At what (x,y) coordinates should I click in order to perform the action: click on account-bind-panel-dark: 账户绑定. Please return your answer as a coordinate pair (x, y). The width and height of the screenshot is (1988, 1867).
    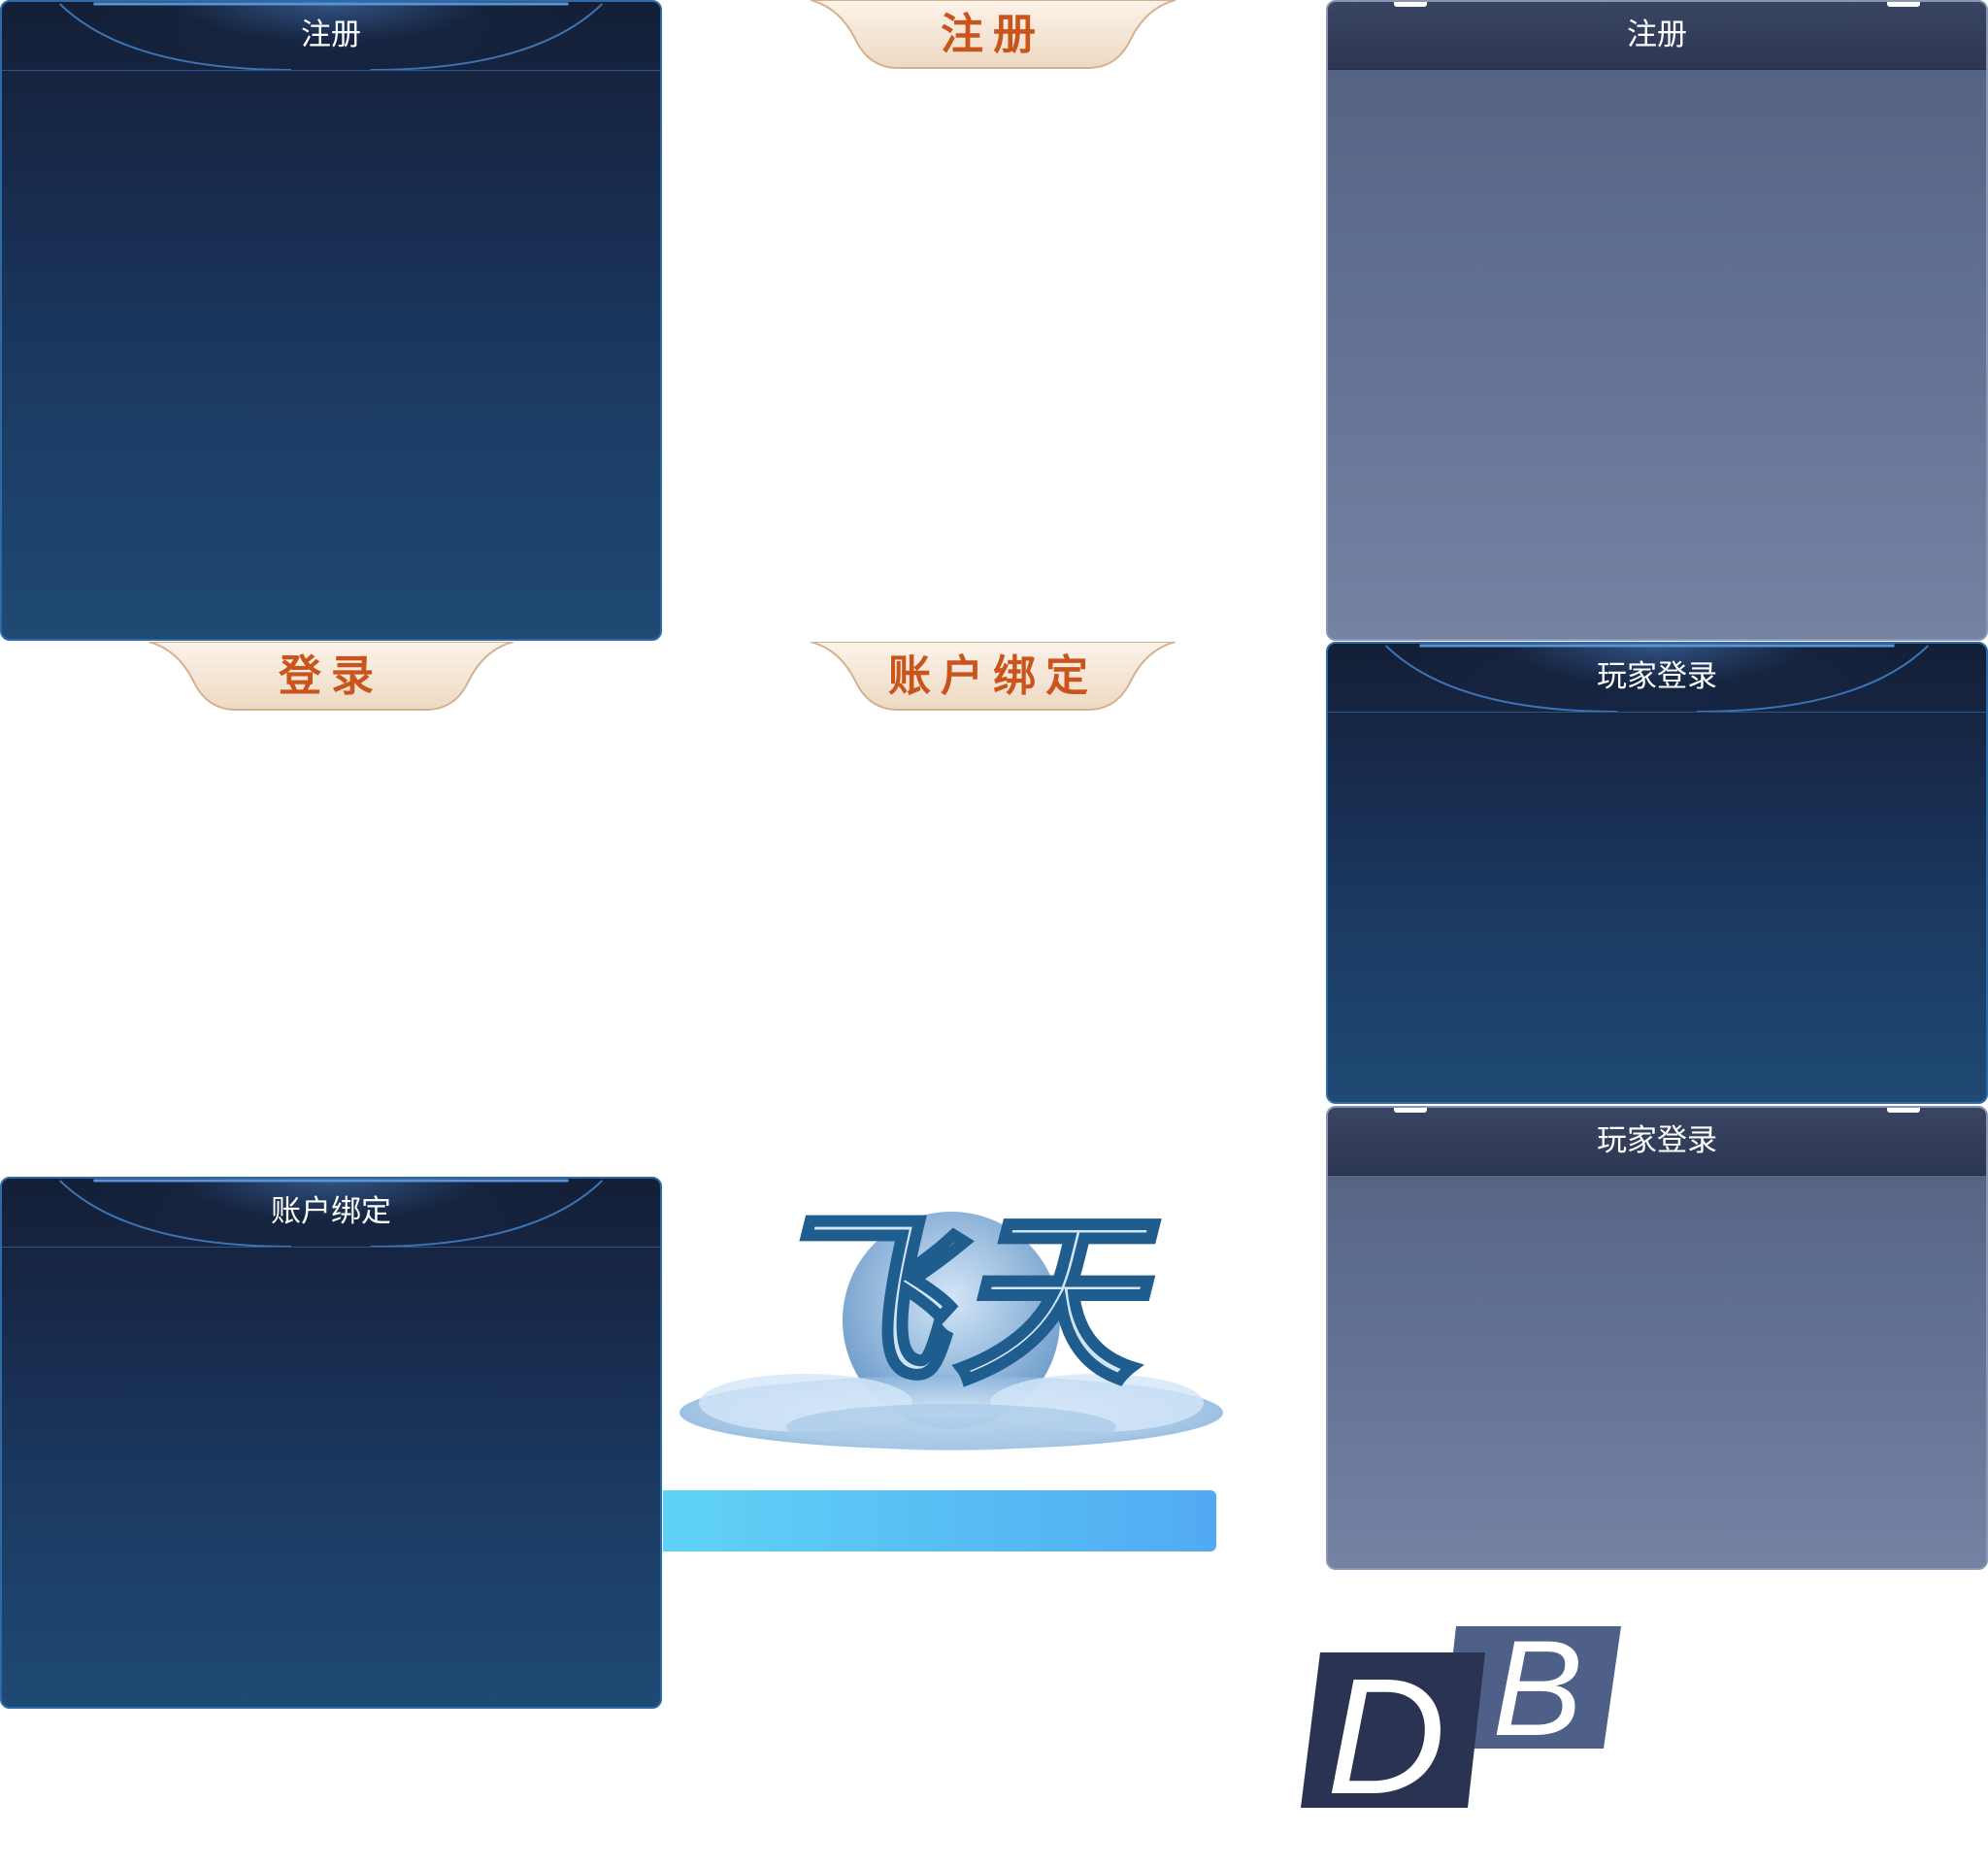
    Looking at the image, I should click on (331, 1443).